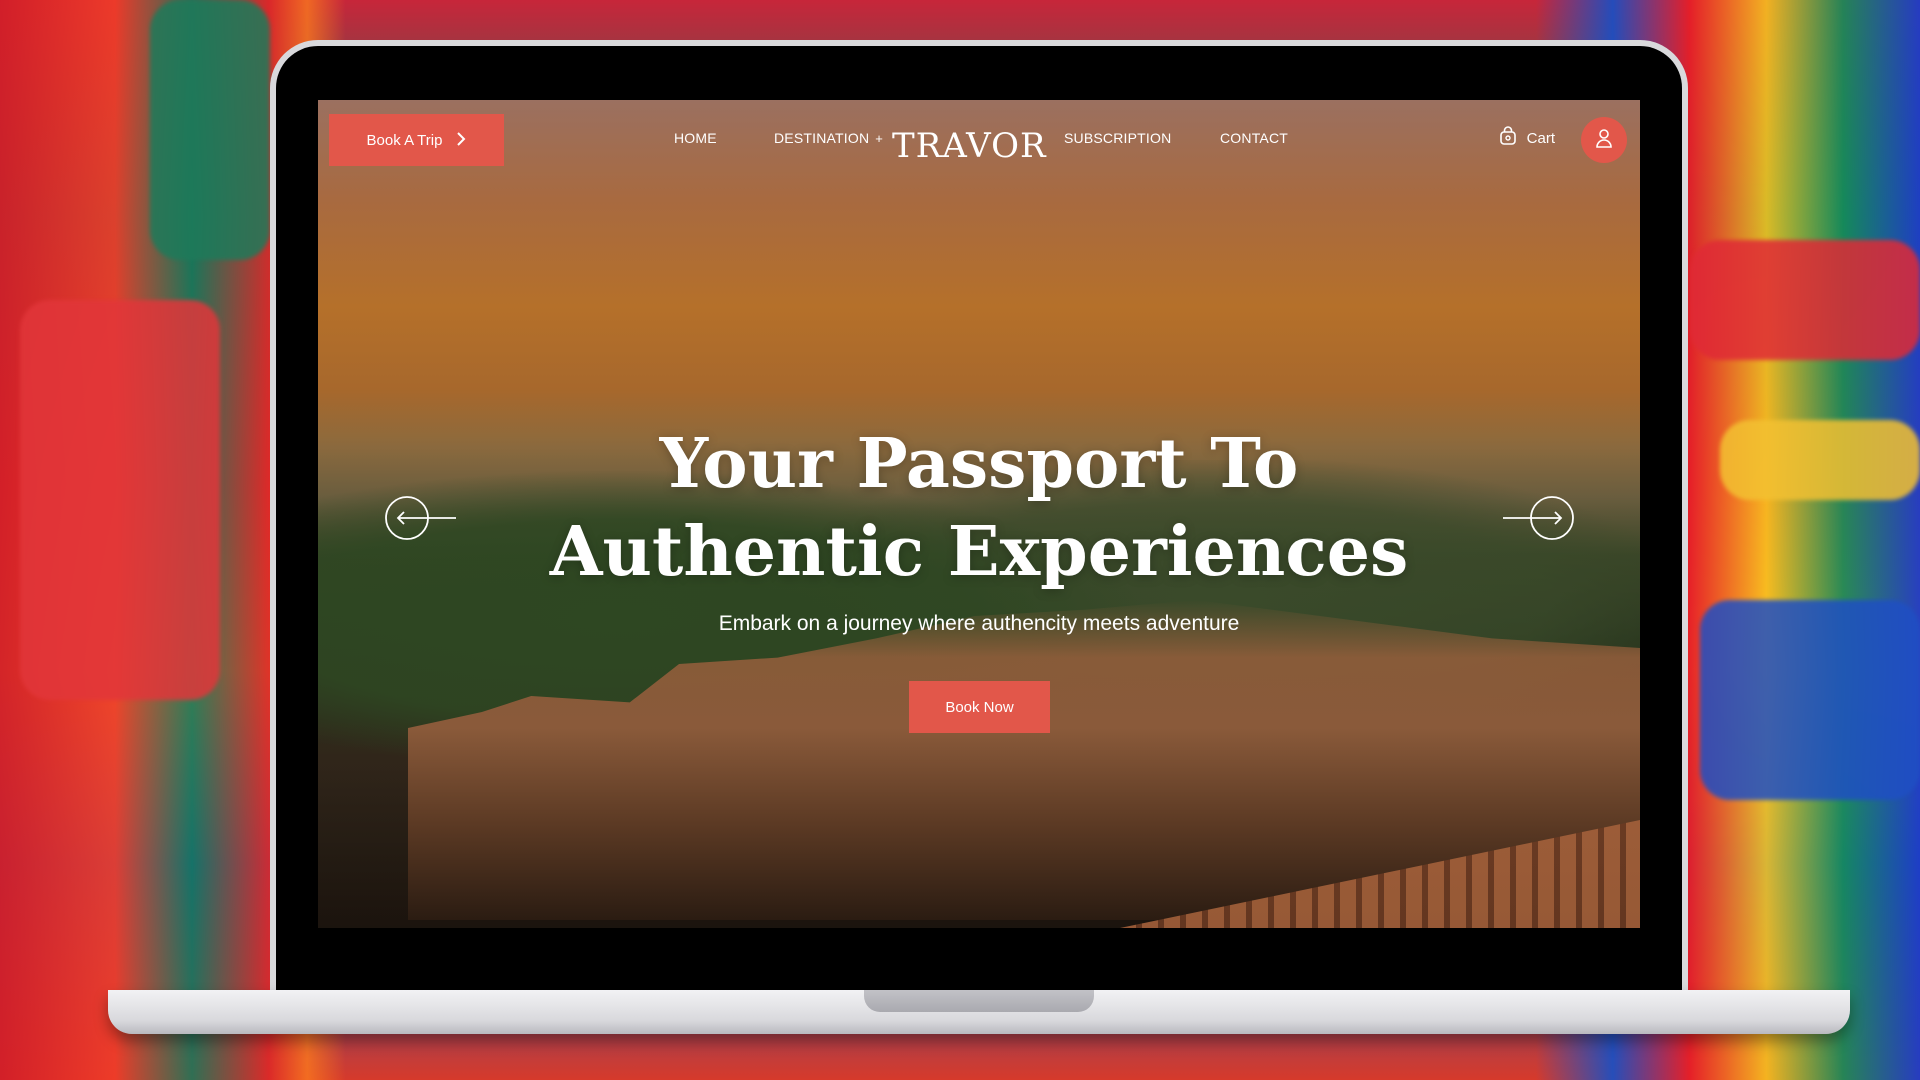 This screenshot has width=1920, height=1080. Describe the element at coordinates (1117, 138) in the screenshot. I see `nav-subscription: SUBSCRIPTION` at that location.